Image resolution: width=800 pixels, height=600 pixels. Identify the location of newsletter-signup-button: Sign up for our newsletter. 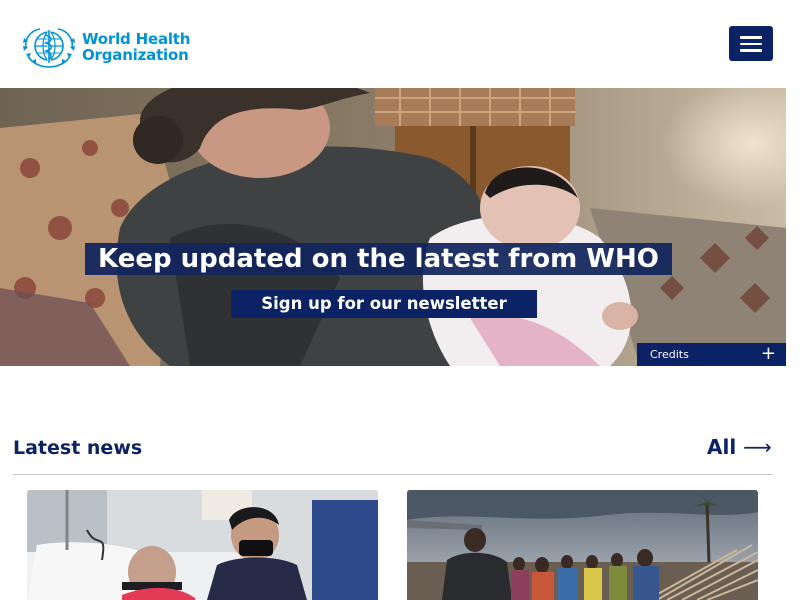
(384, 304).